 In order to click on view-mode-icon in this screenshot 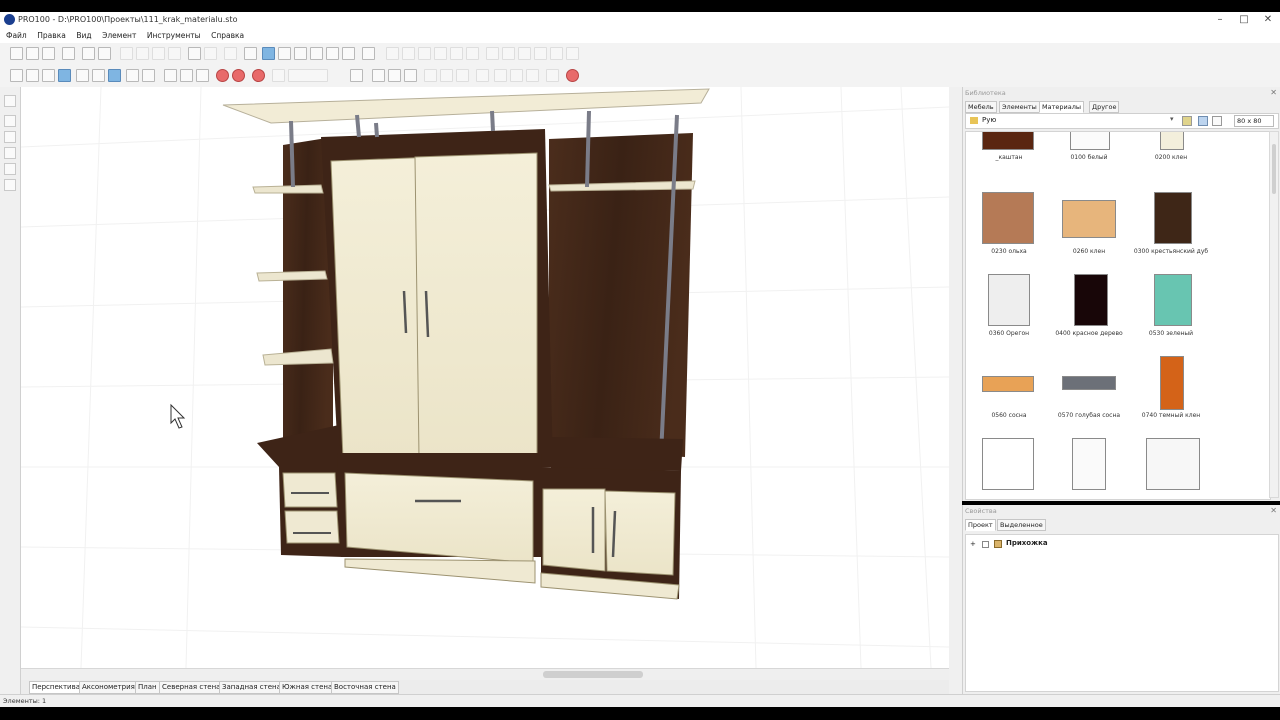, I will do `click(250, 53)`.